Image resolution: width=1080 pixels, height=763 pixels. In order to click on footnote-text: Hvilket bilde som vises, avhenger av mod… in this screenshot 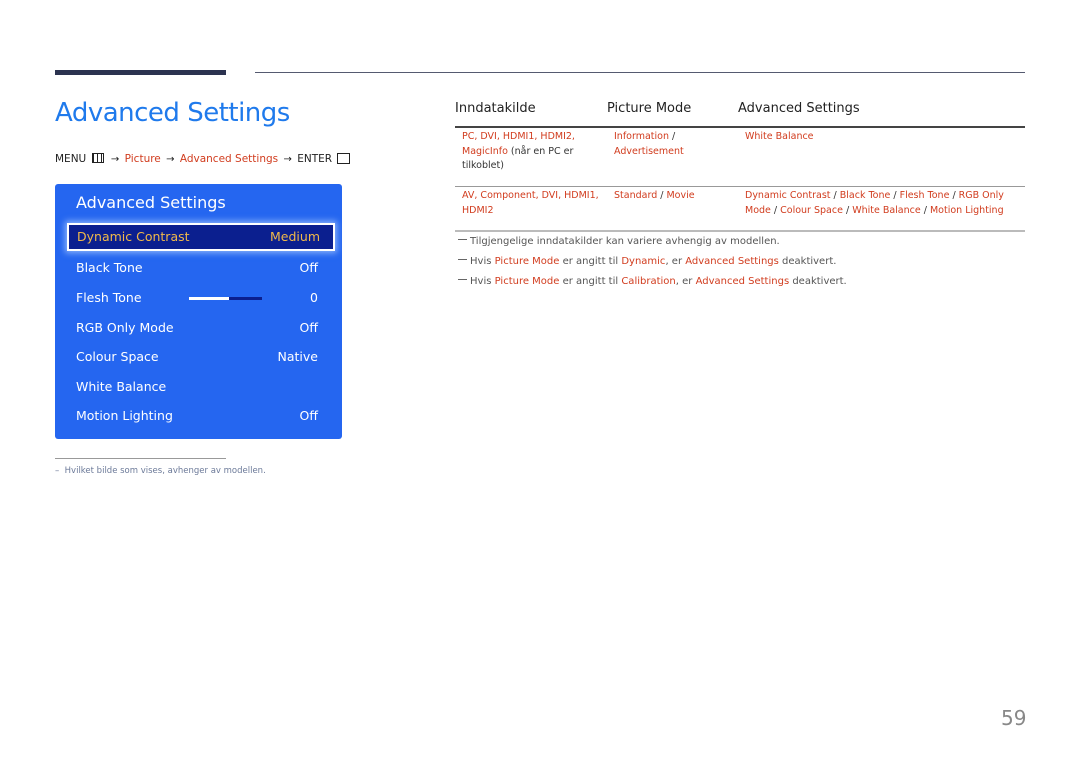, I will do `click(165, 471)`.